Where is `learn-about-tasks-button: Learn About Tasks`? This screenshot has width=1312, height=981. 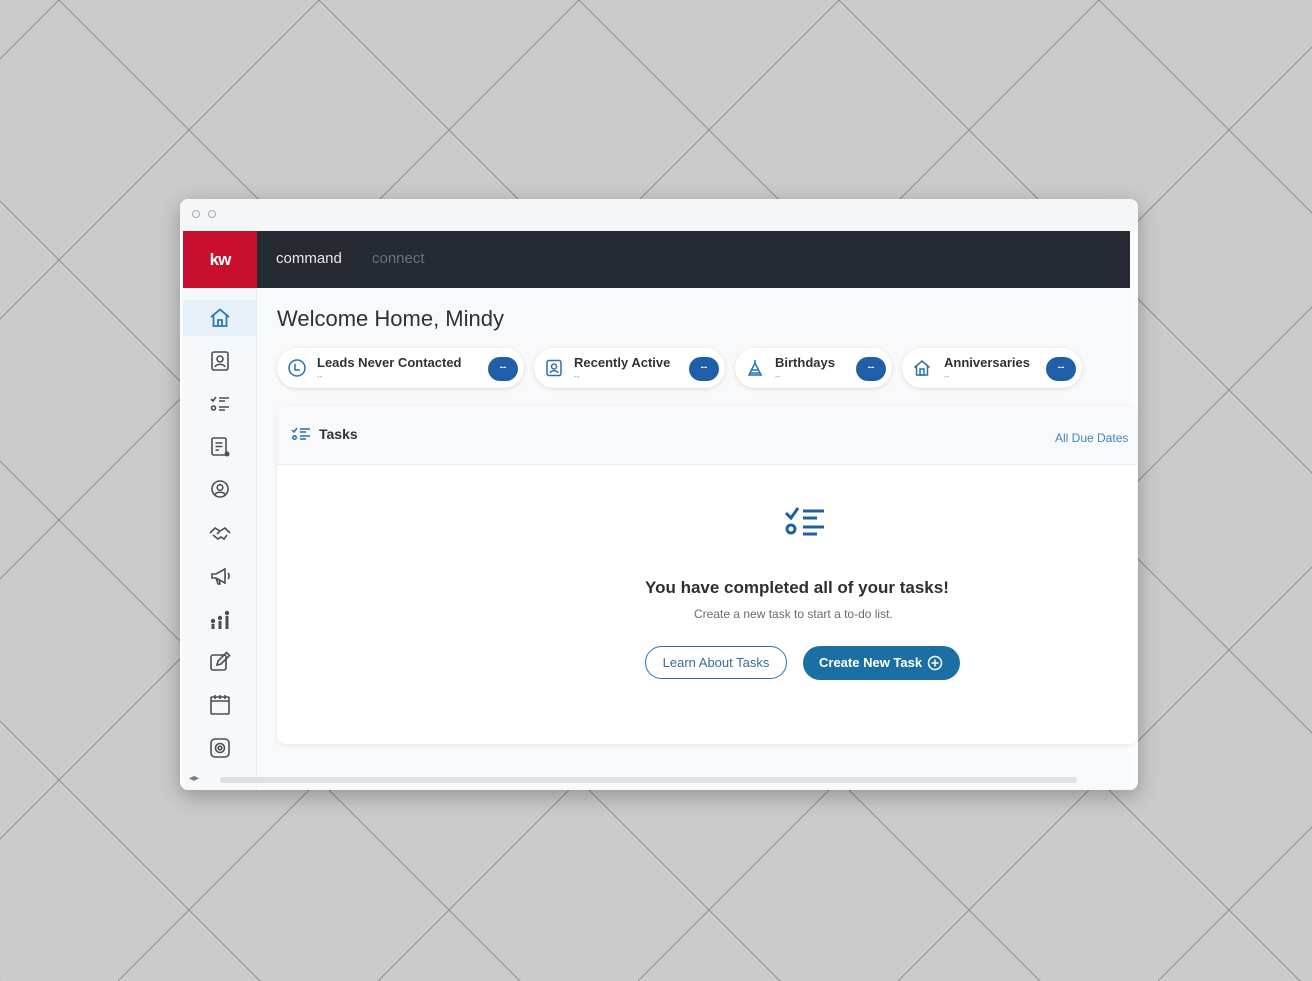 learn-about-tasks-button: Learn About Tasks is located at coordinates (716, 662).